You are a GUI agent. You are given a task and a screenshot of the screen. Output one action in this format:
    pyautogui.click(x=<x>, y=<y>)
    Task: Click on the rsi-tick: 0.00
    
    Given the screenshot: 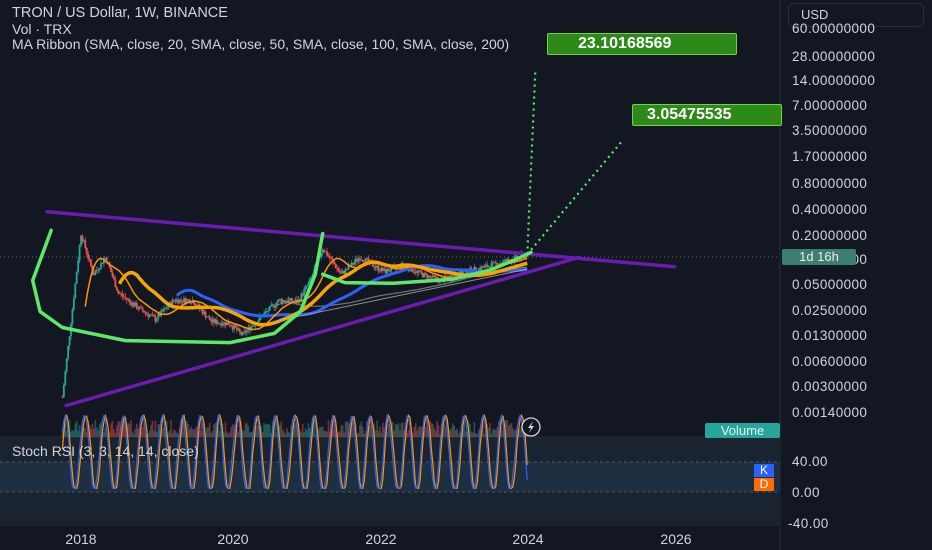 What is the action you would take?
    pyautogui.click(x=806, y=492)
    